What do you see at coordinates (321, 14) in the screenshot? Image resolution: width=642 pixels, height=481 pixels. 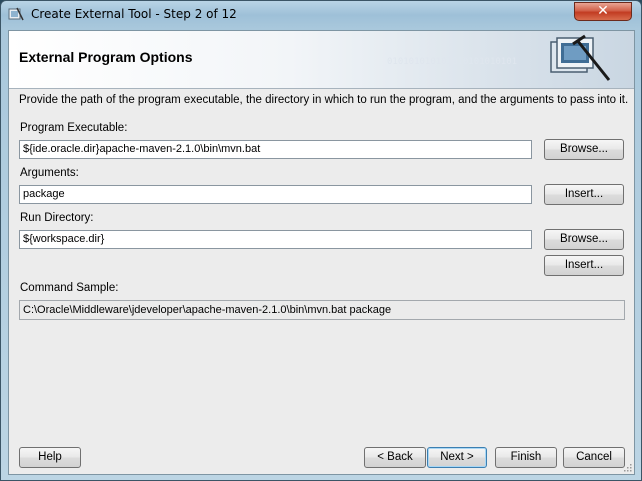 I see `title-bar: Create External Tool - Step 2 of 12 ✕` at bounding box center [321, 14].